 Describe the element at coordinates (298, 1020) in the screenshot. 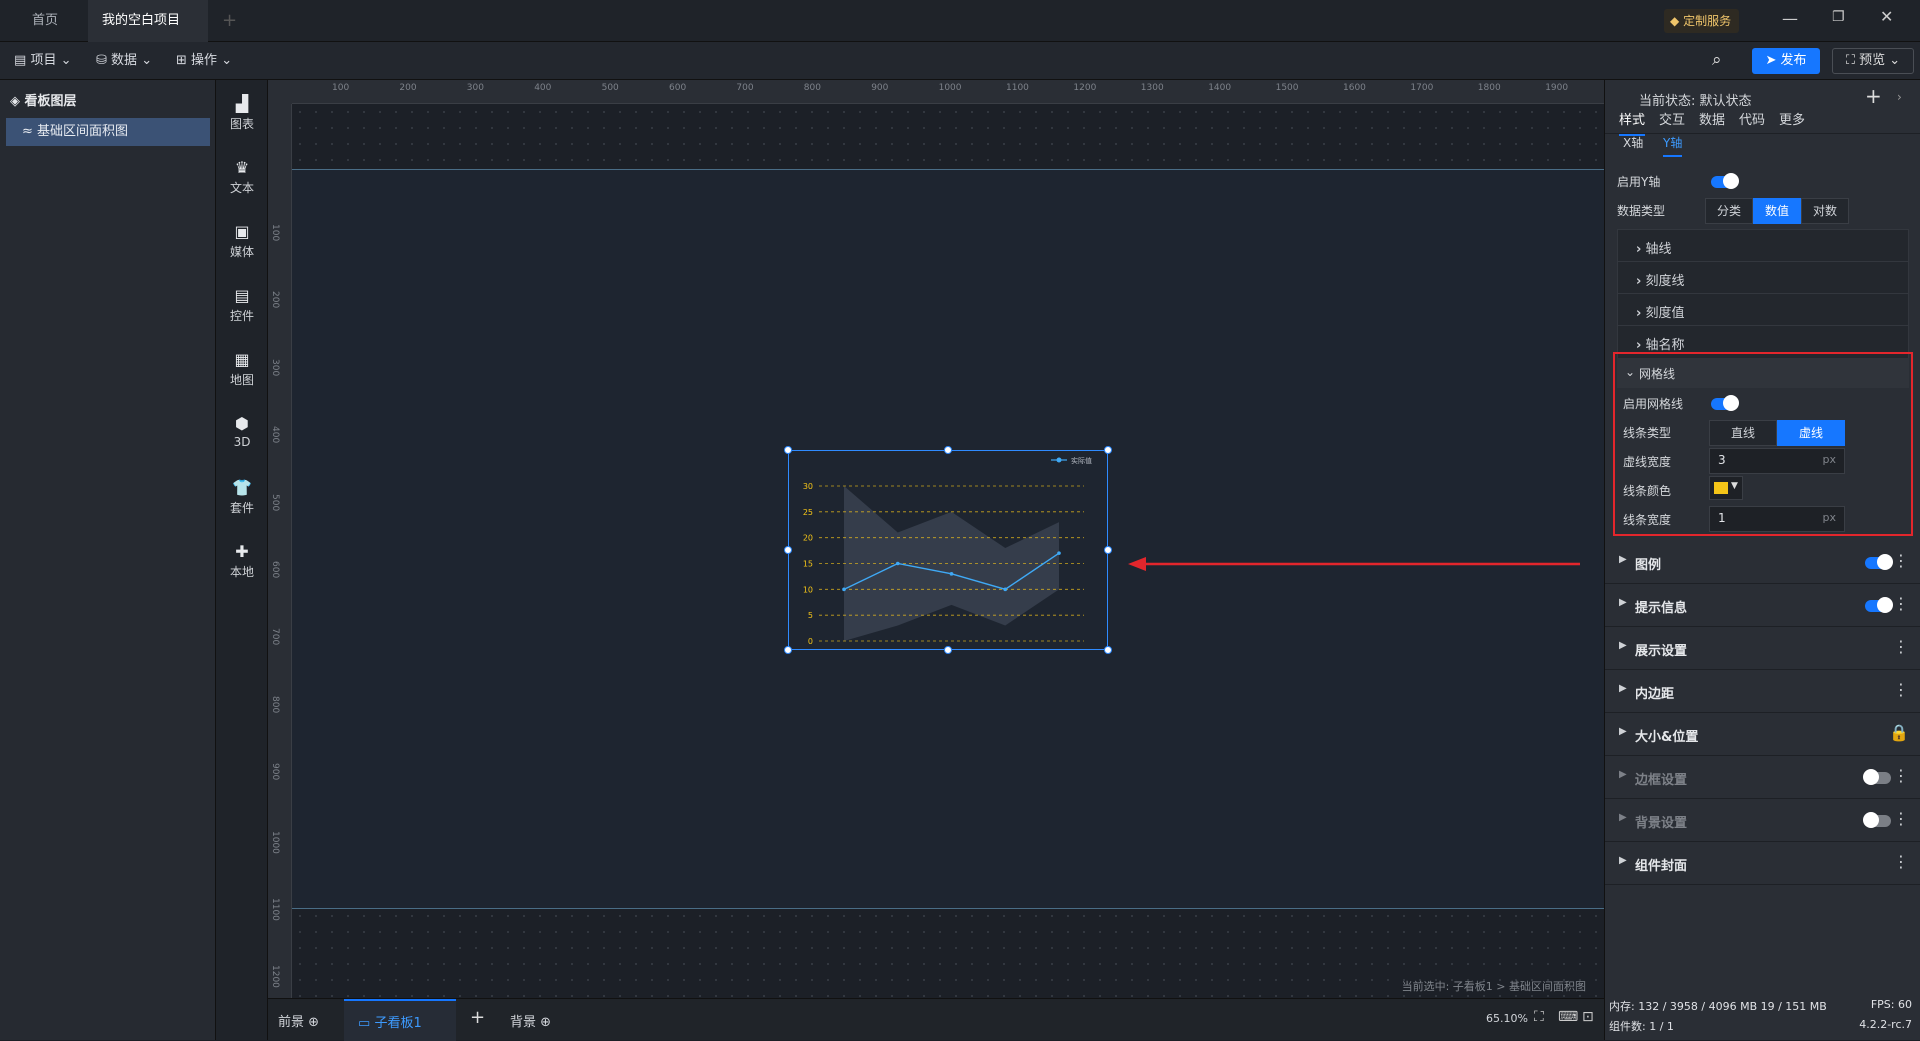

I see `foreground-tab: 前景 ⊕` at that location.